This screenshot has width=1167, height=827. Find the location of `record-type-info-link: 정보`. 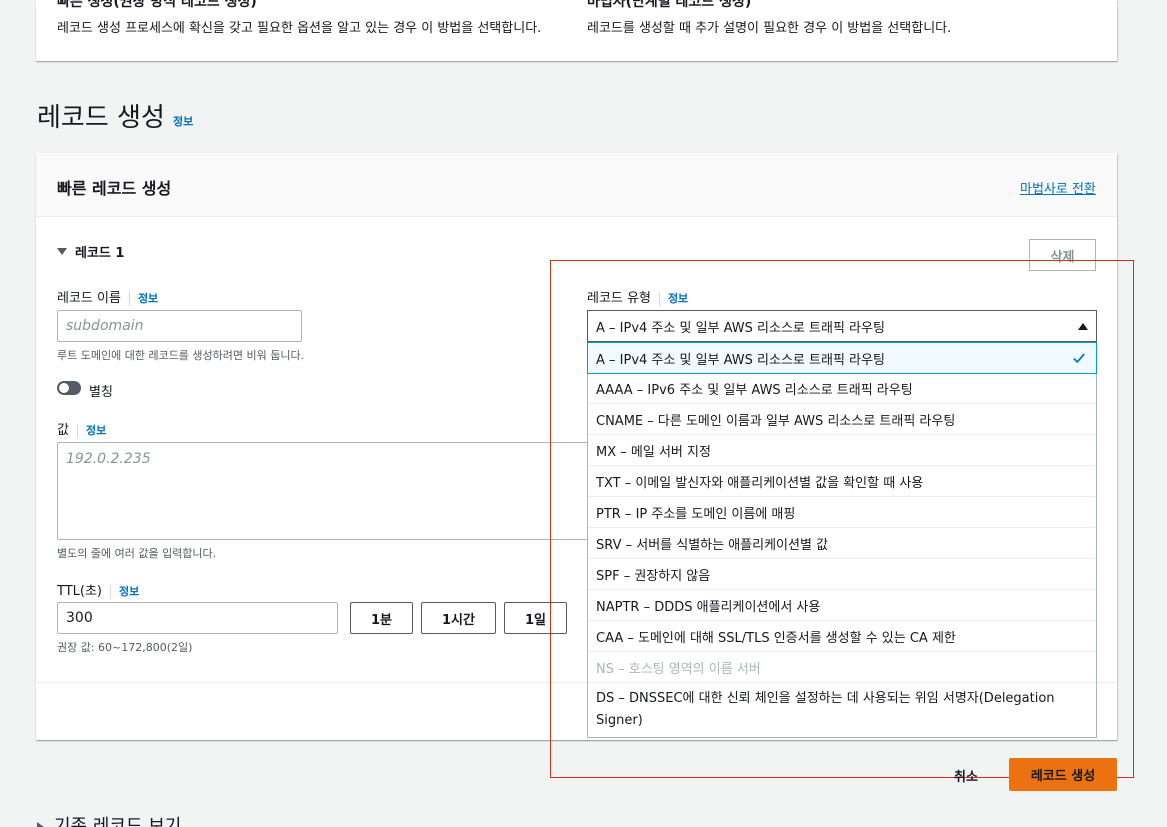

record-type-info-link: 정보 is located at coordinates (678, 298).